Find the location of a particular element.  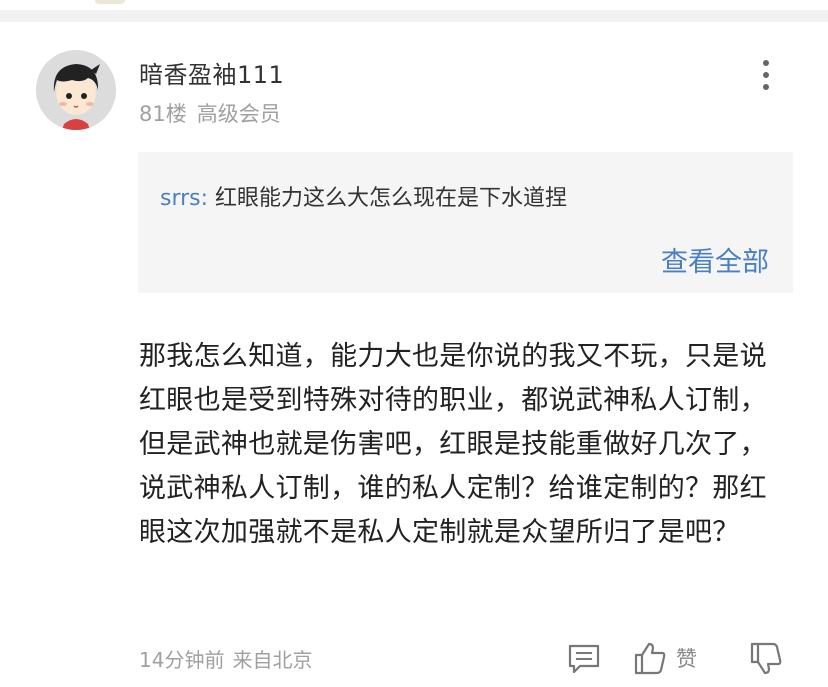

avatar is located at coordinates (76, 90).